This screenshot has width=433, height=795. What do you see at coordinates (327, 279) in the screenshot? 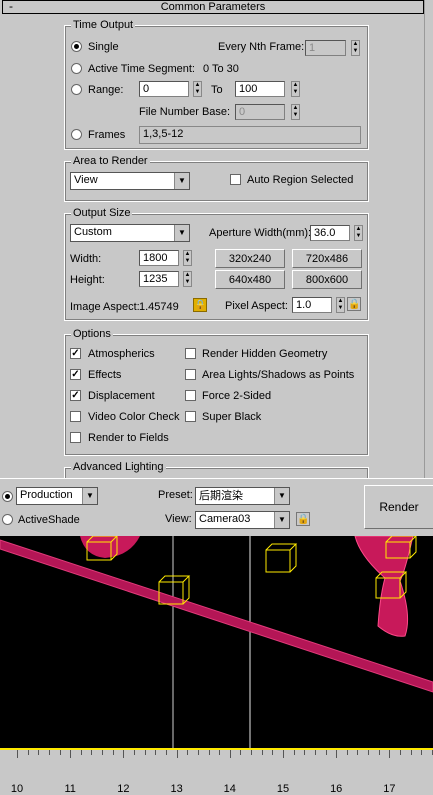
I see `preset-button-800x600: 800x600` at bounding box center [327, 279].